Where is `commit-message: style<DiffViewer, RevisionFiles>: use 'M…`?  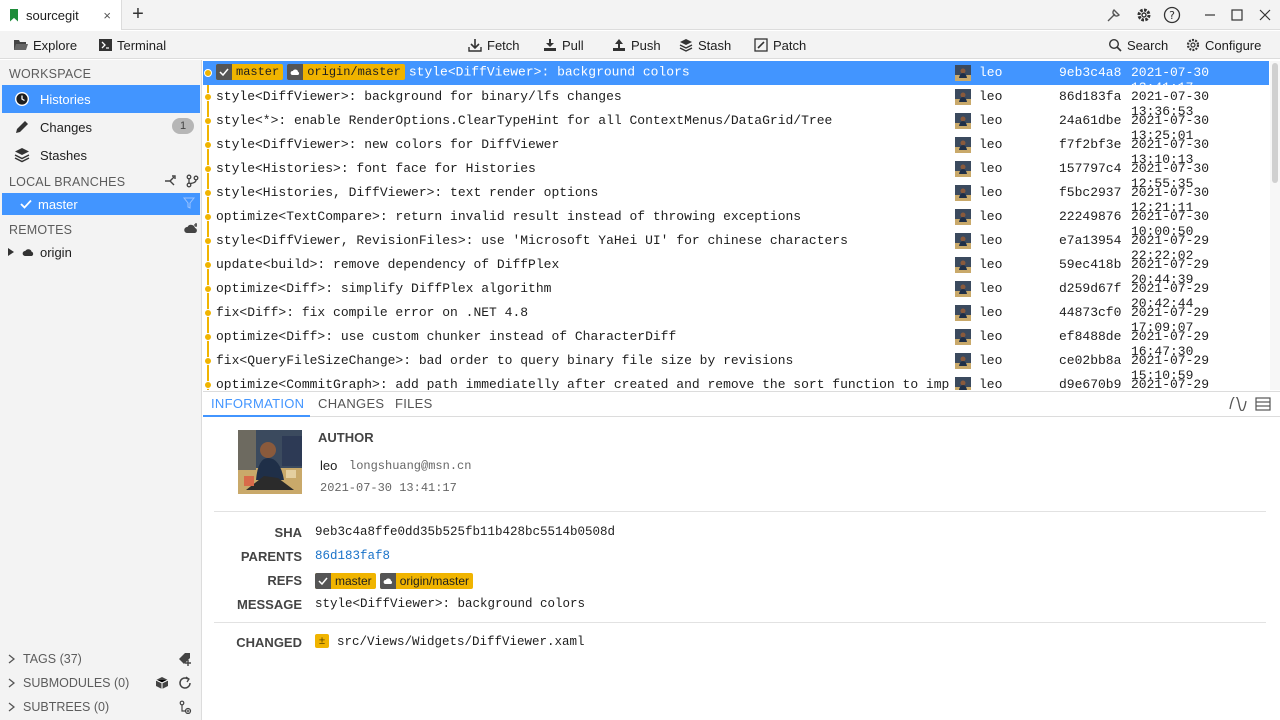
commit-message: style<DiffViewer, RevisionFiles>: use 'M… is located at coordinates (583, 240).